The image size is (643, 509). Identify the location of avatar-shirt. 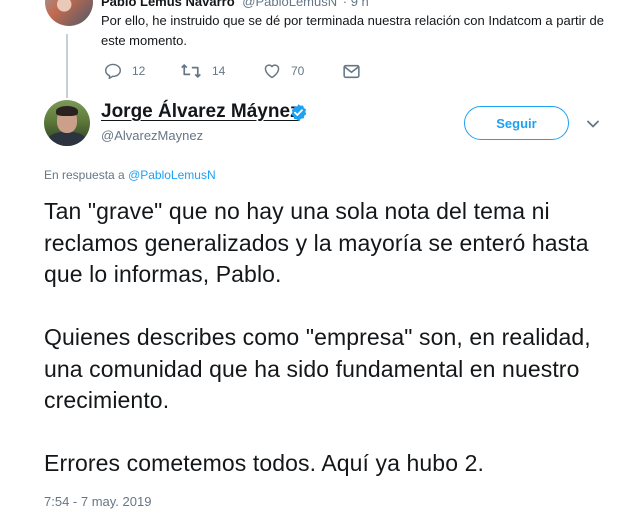
(67, 139).